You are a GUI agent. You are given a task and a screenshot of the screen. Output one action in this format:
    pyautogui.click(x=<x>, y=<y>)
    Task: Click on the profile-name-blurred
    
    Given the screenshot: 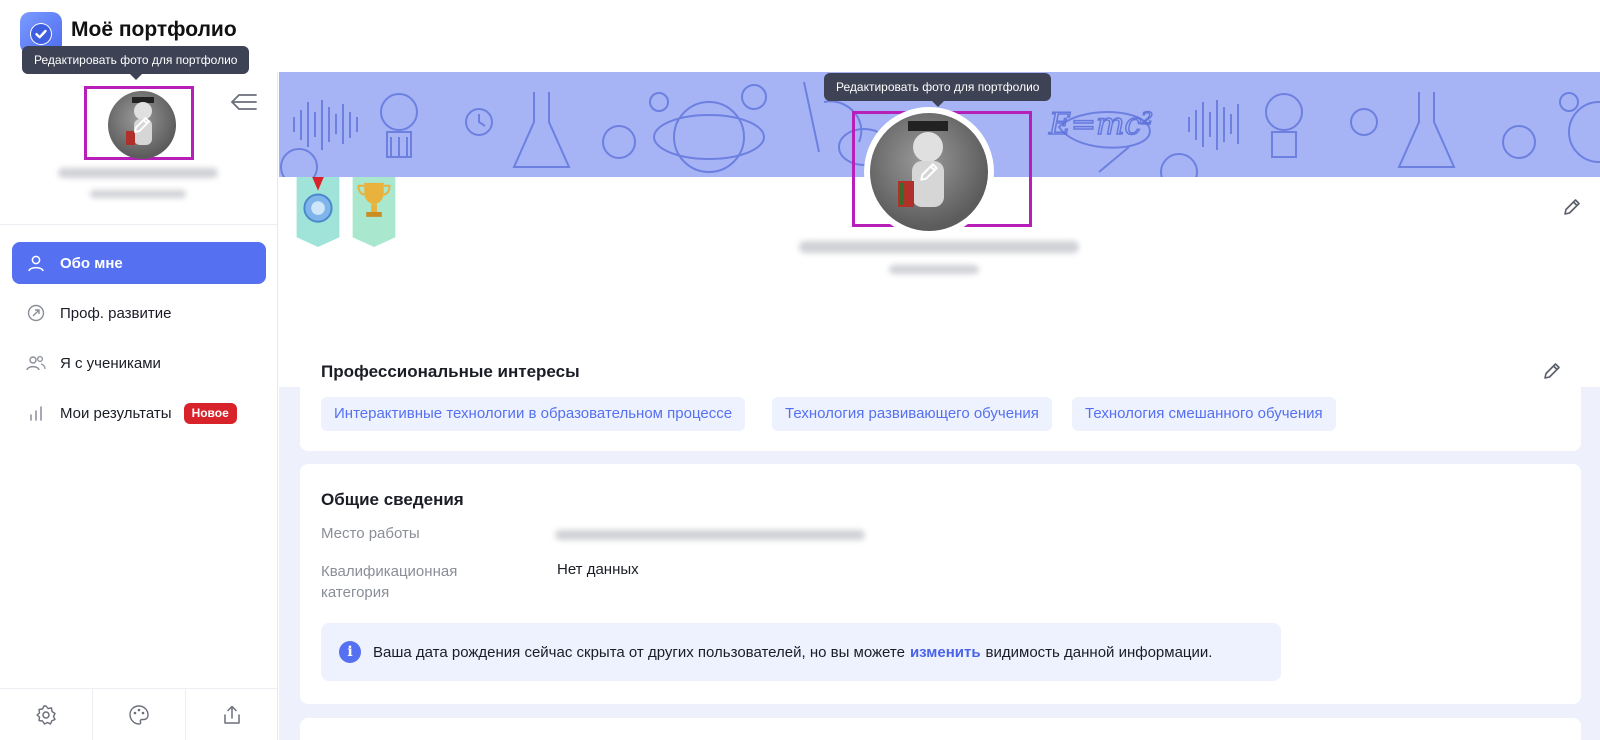 What is the action you would take?
    pyautogui.click(x=939, y=247)
    